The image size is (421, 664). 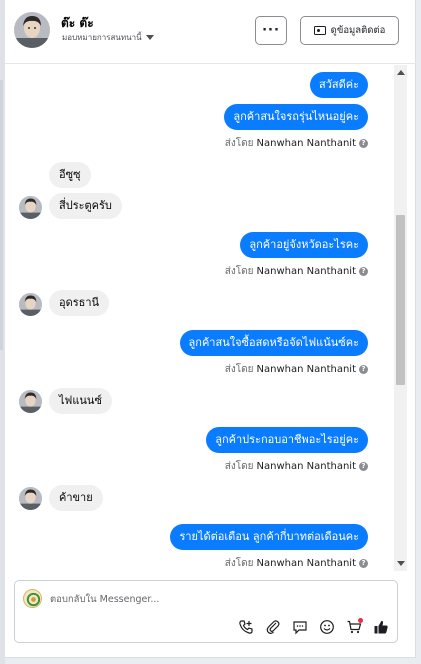 What do you see at coordinates (326, 627) in the screenshot?
I see `emoji-icon` at bounding box center [326, 627].